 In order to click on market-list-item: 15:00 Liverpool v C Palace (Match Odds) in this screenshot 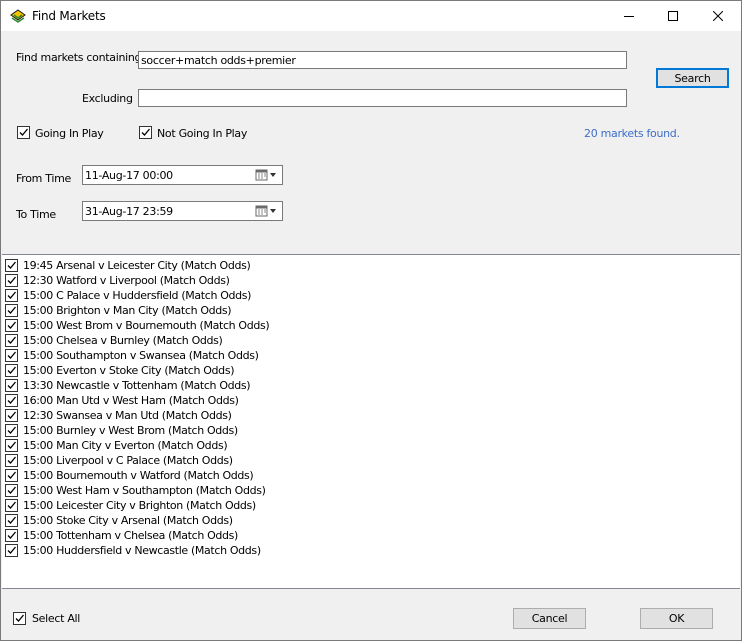, I will do `click(355, 460)`.